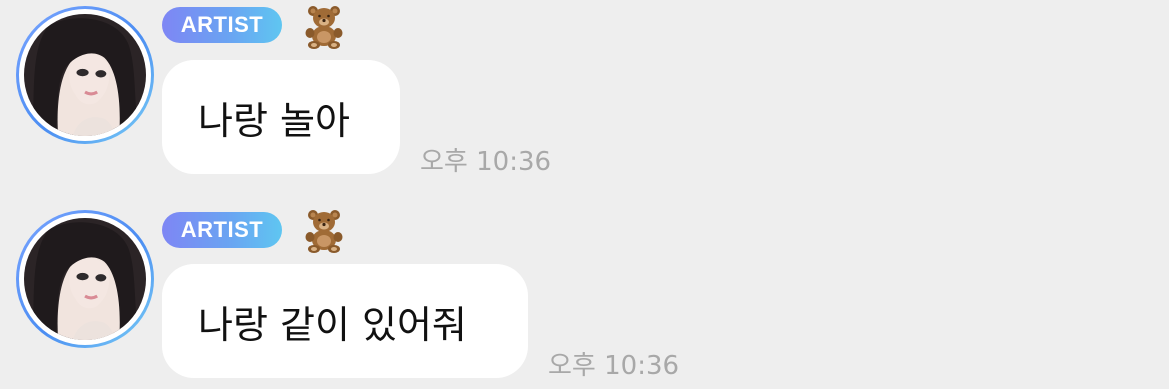 The image size is (1169, 389). Describe the element at coordinates (332, 324) in the screenshot. I see `message-text: 나랑 같이 있어줘` at that location.